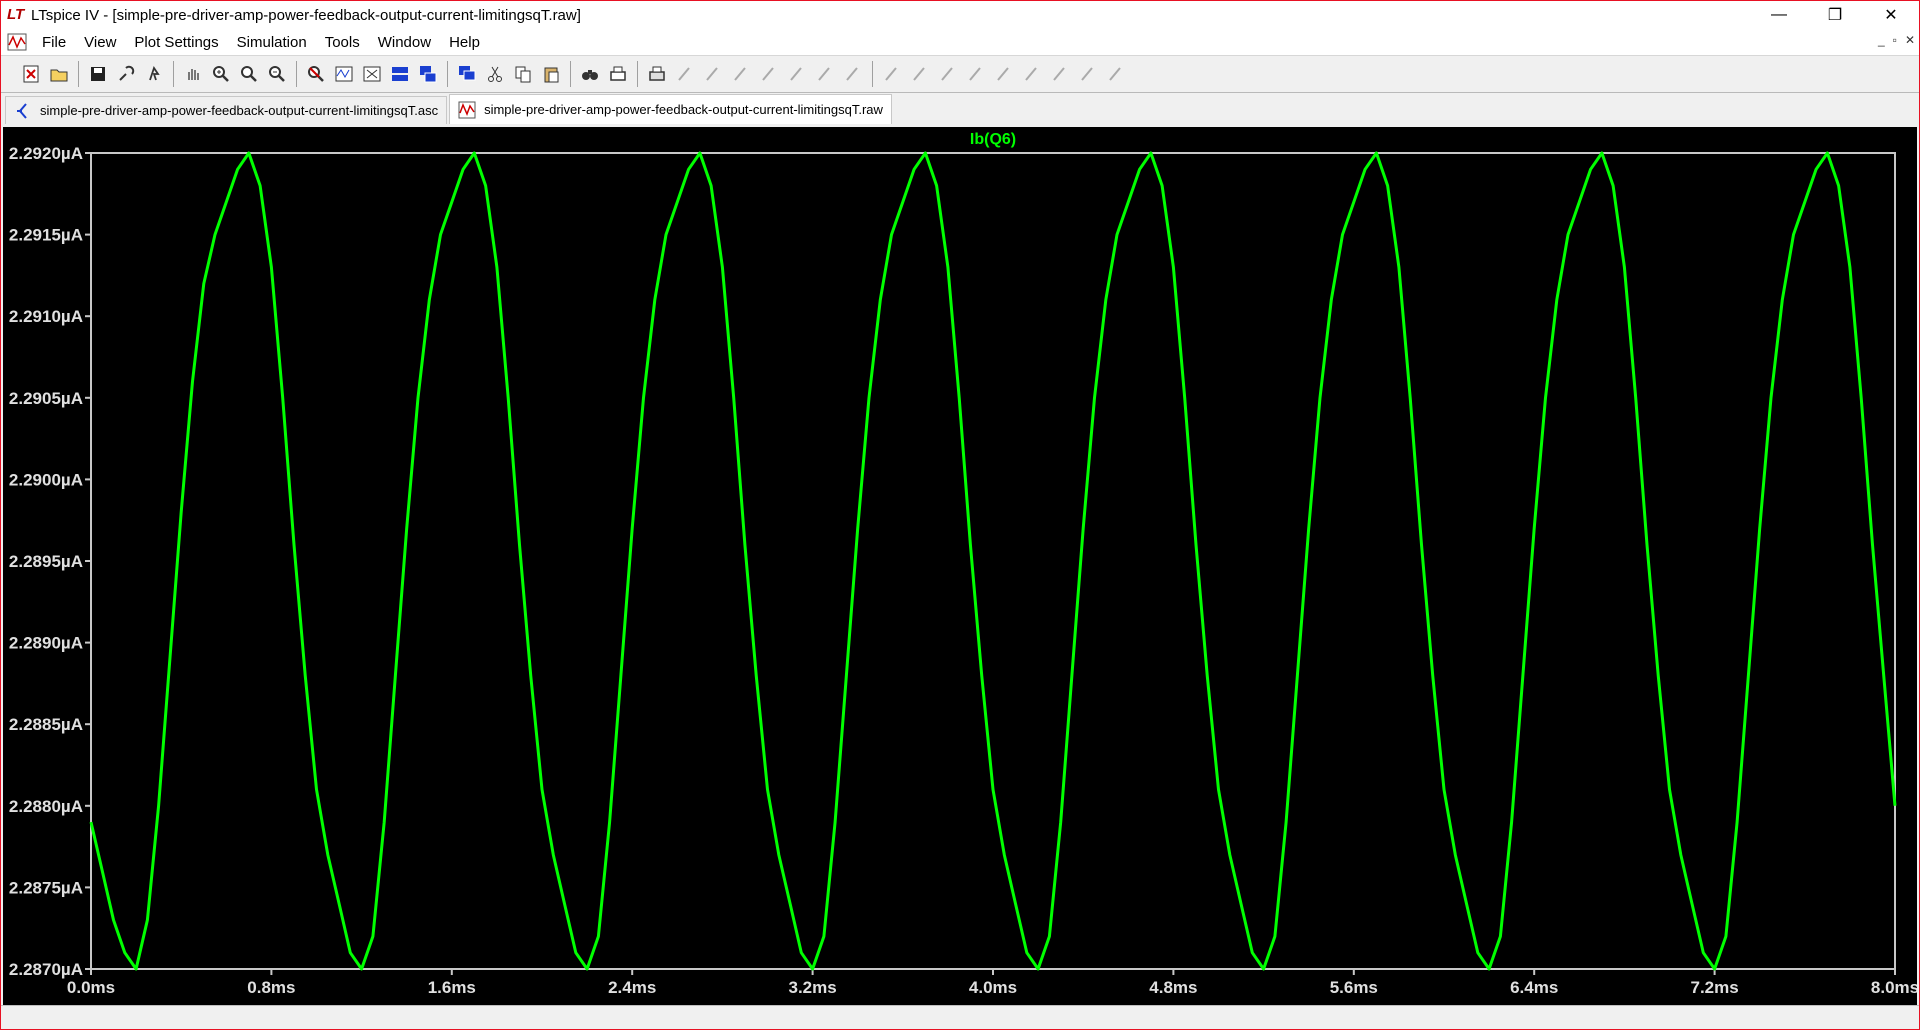 This screenshot has width=1920, height=1030. I want to click on tile-horizontal-button, so click(400, 74).